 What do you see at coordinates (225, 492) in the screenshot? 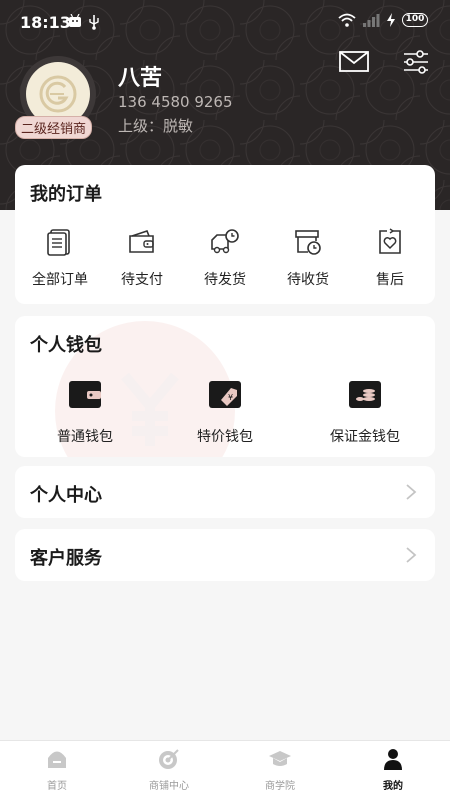
I see `personal-center-row: 个人中心` at bounding box center [225, 492].